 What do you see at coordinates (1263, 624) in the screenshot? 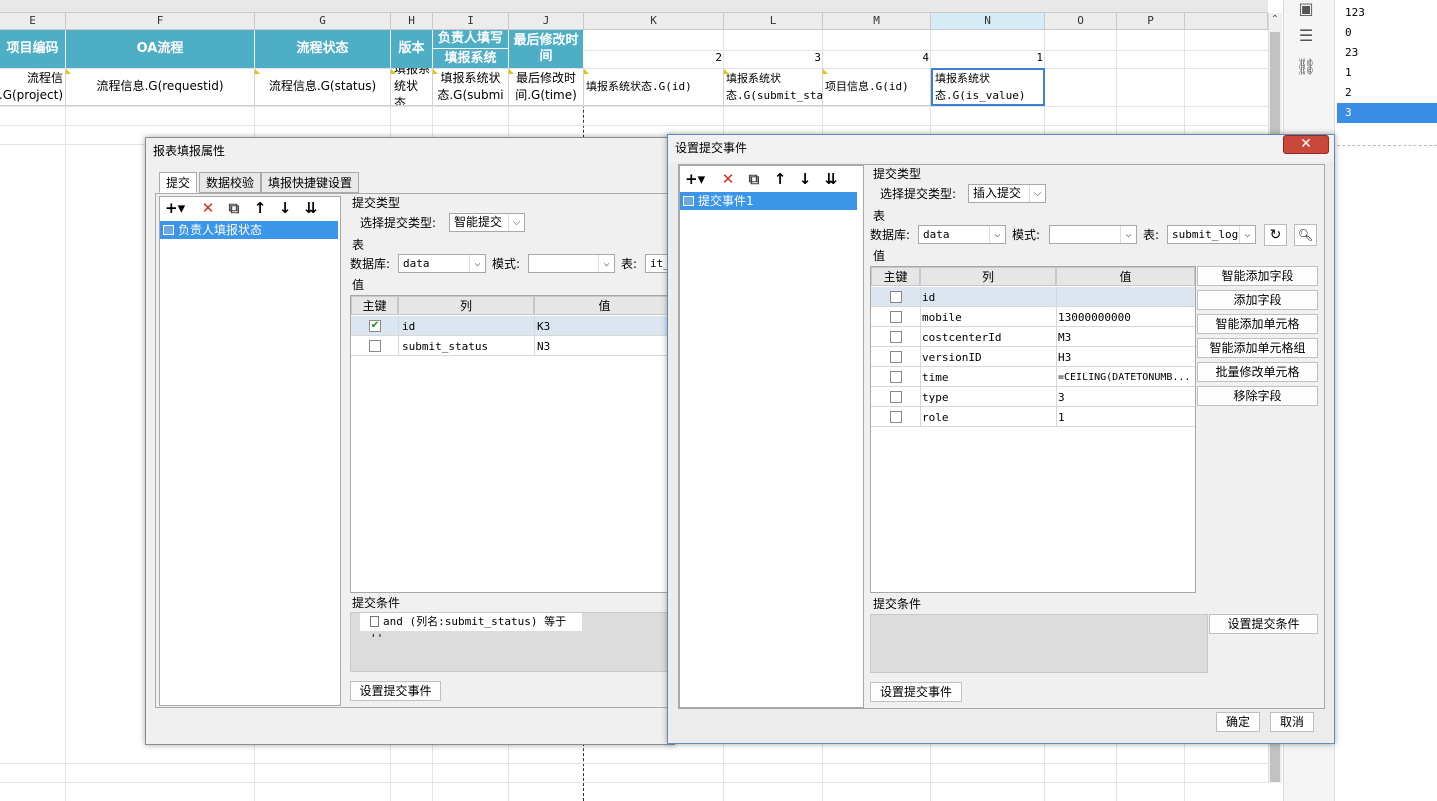
I see `set-submit-condition-button: 设置提交条件` at bounding box center [1263, 624].